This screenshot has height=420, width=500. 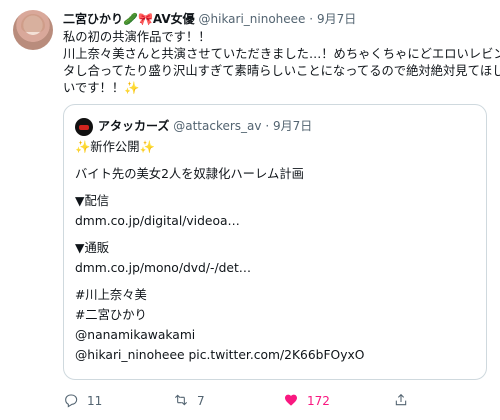 What do you see at coordinates (174, 19) in the screenshot?
I see `author-tag: AV女優` at bounding box center [174, 19].